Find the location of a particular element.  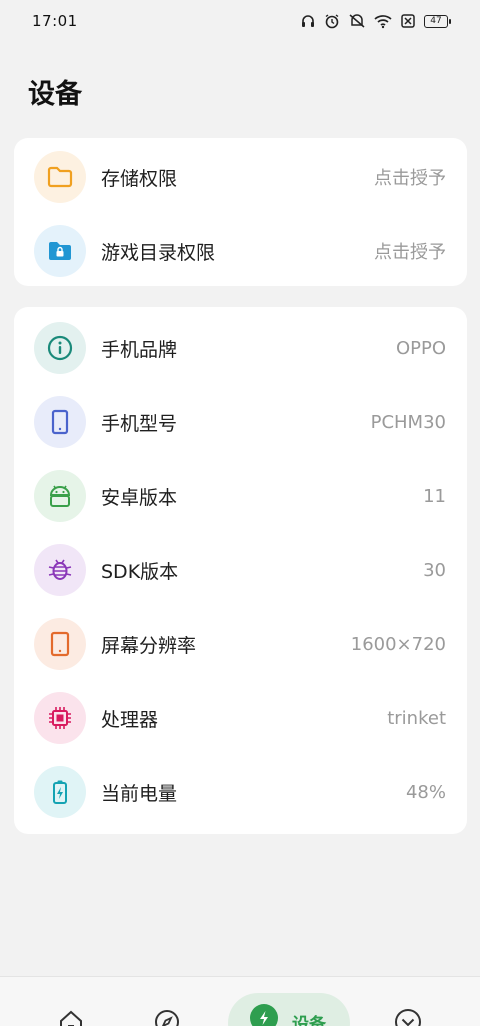

chevron-circle-icon is located at coordinates (408, 1017).